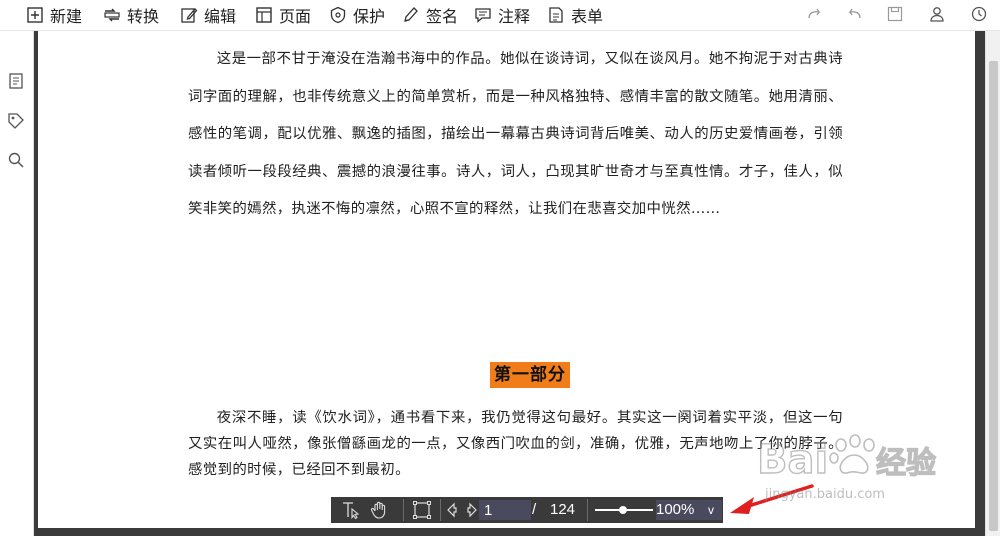 The height and width of the screenshot is (536, 1000). I want to click on user-button, so click(937, 14).